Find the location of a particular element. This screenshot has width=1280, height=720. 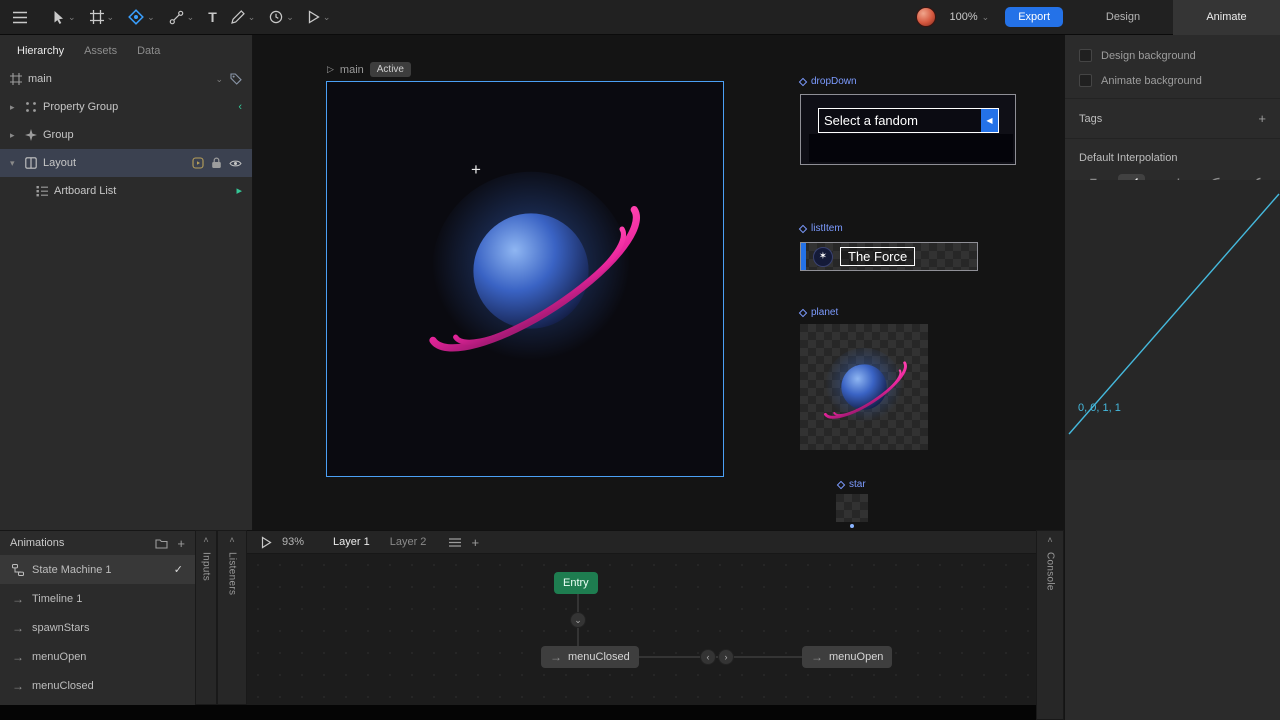

component-icon is located at coordinates (803, 312).